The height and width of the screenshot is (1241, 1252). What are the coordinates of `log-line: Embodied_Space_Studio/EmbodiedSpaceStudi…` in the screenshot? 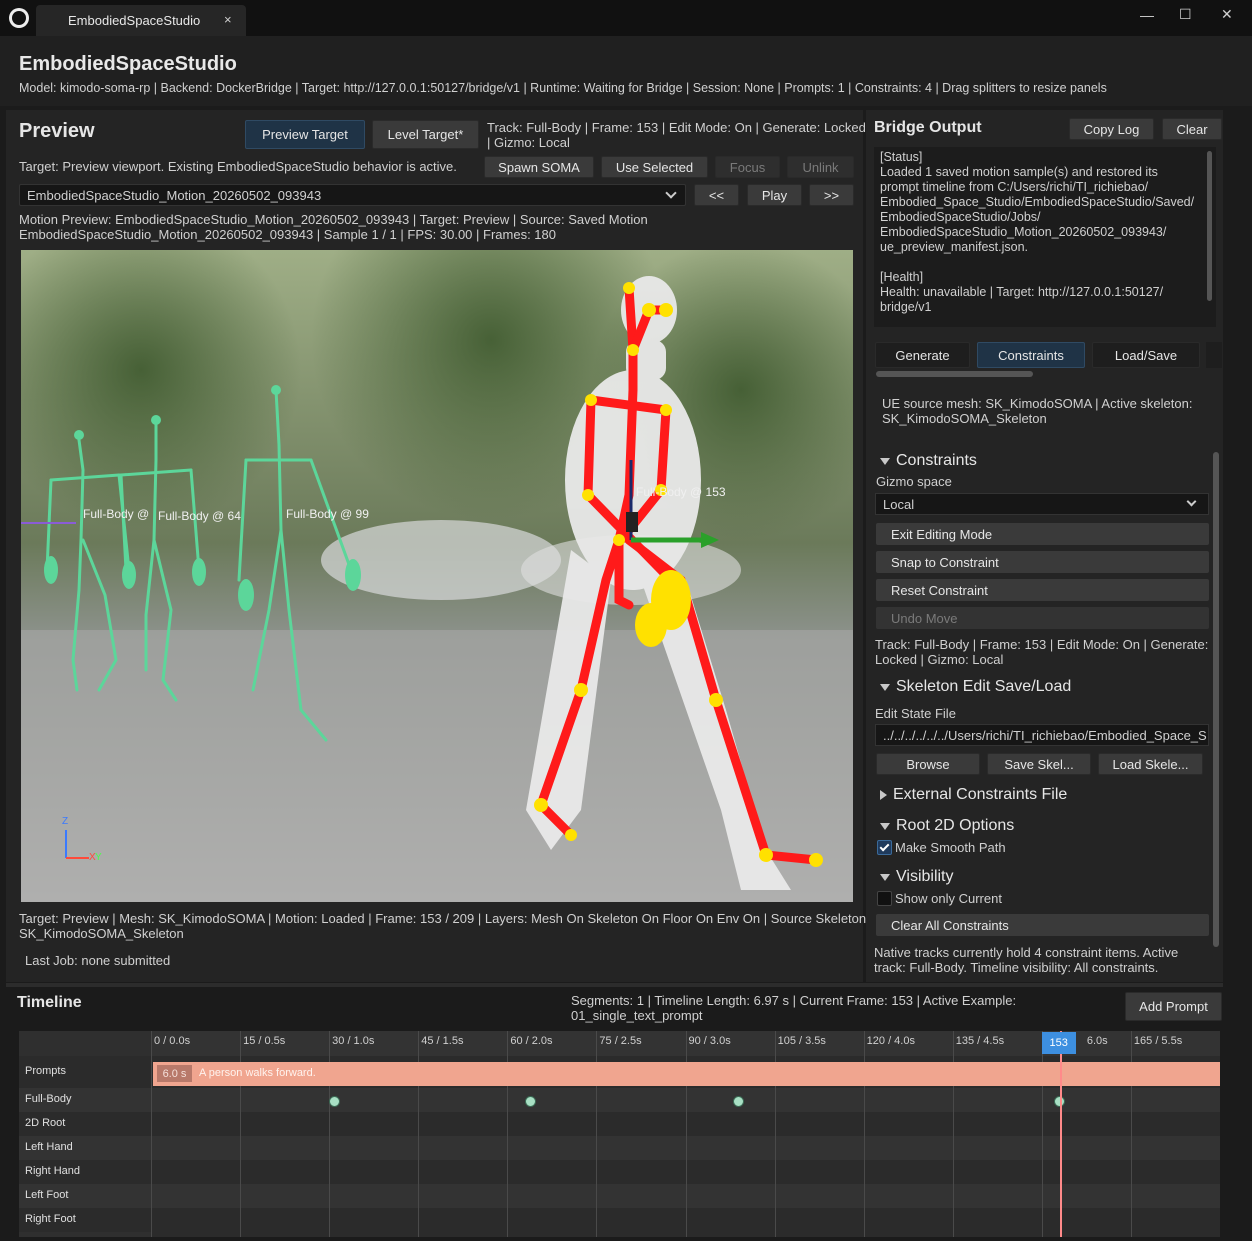 It's located at (1037, 202).